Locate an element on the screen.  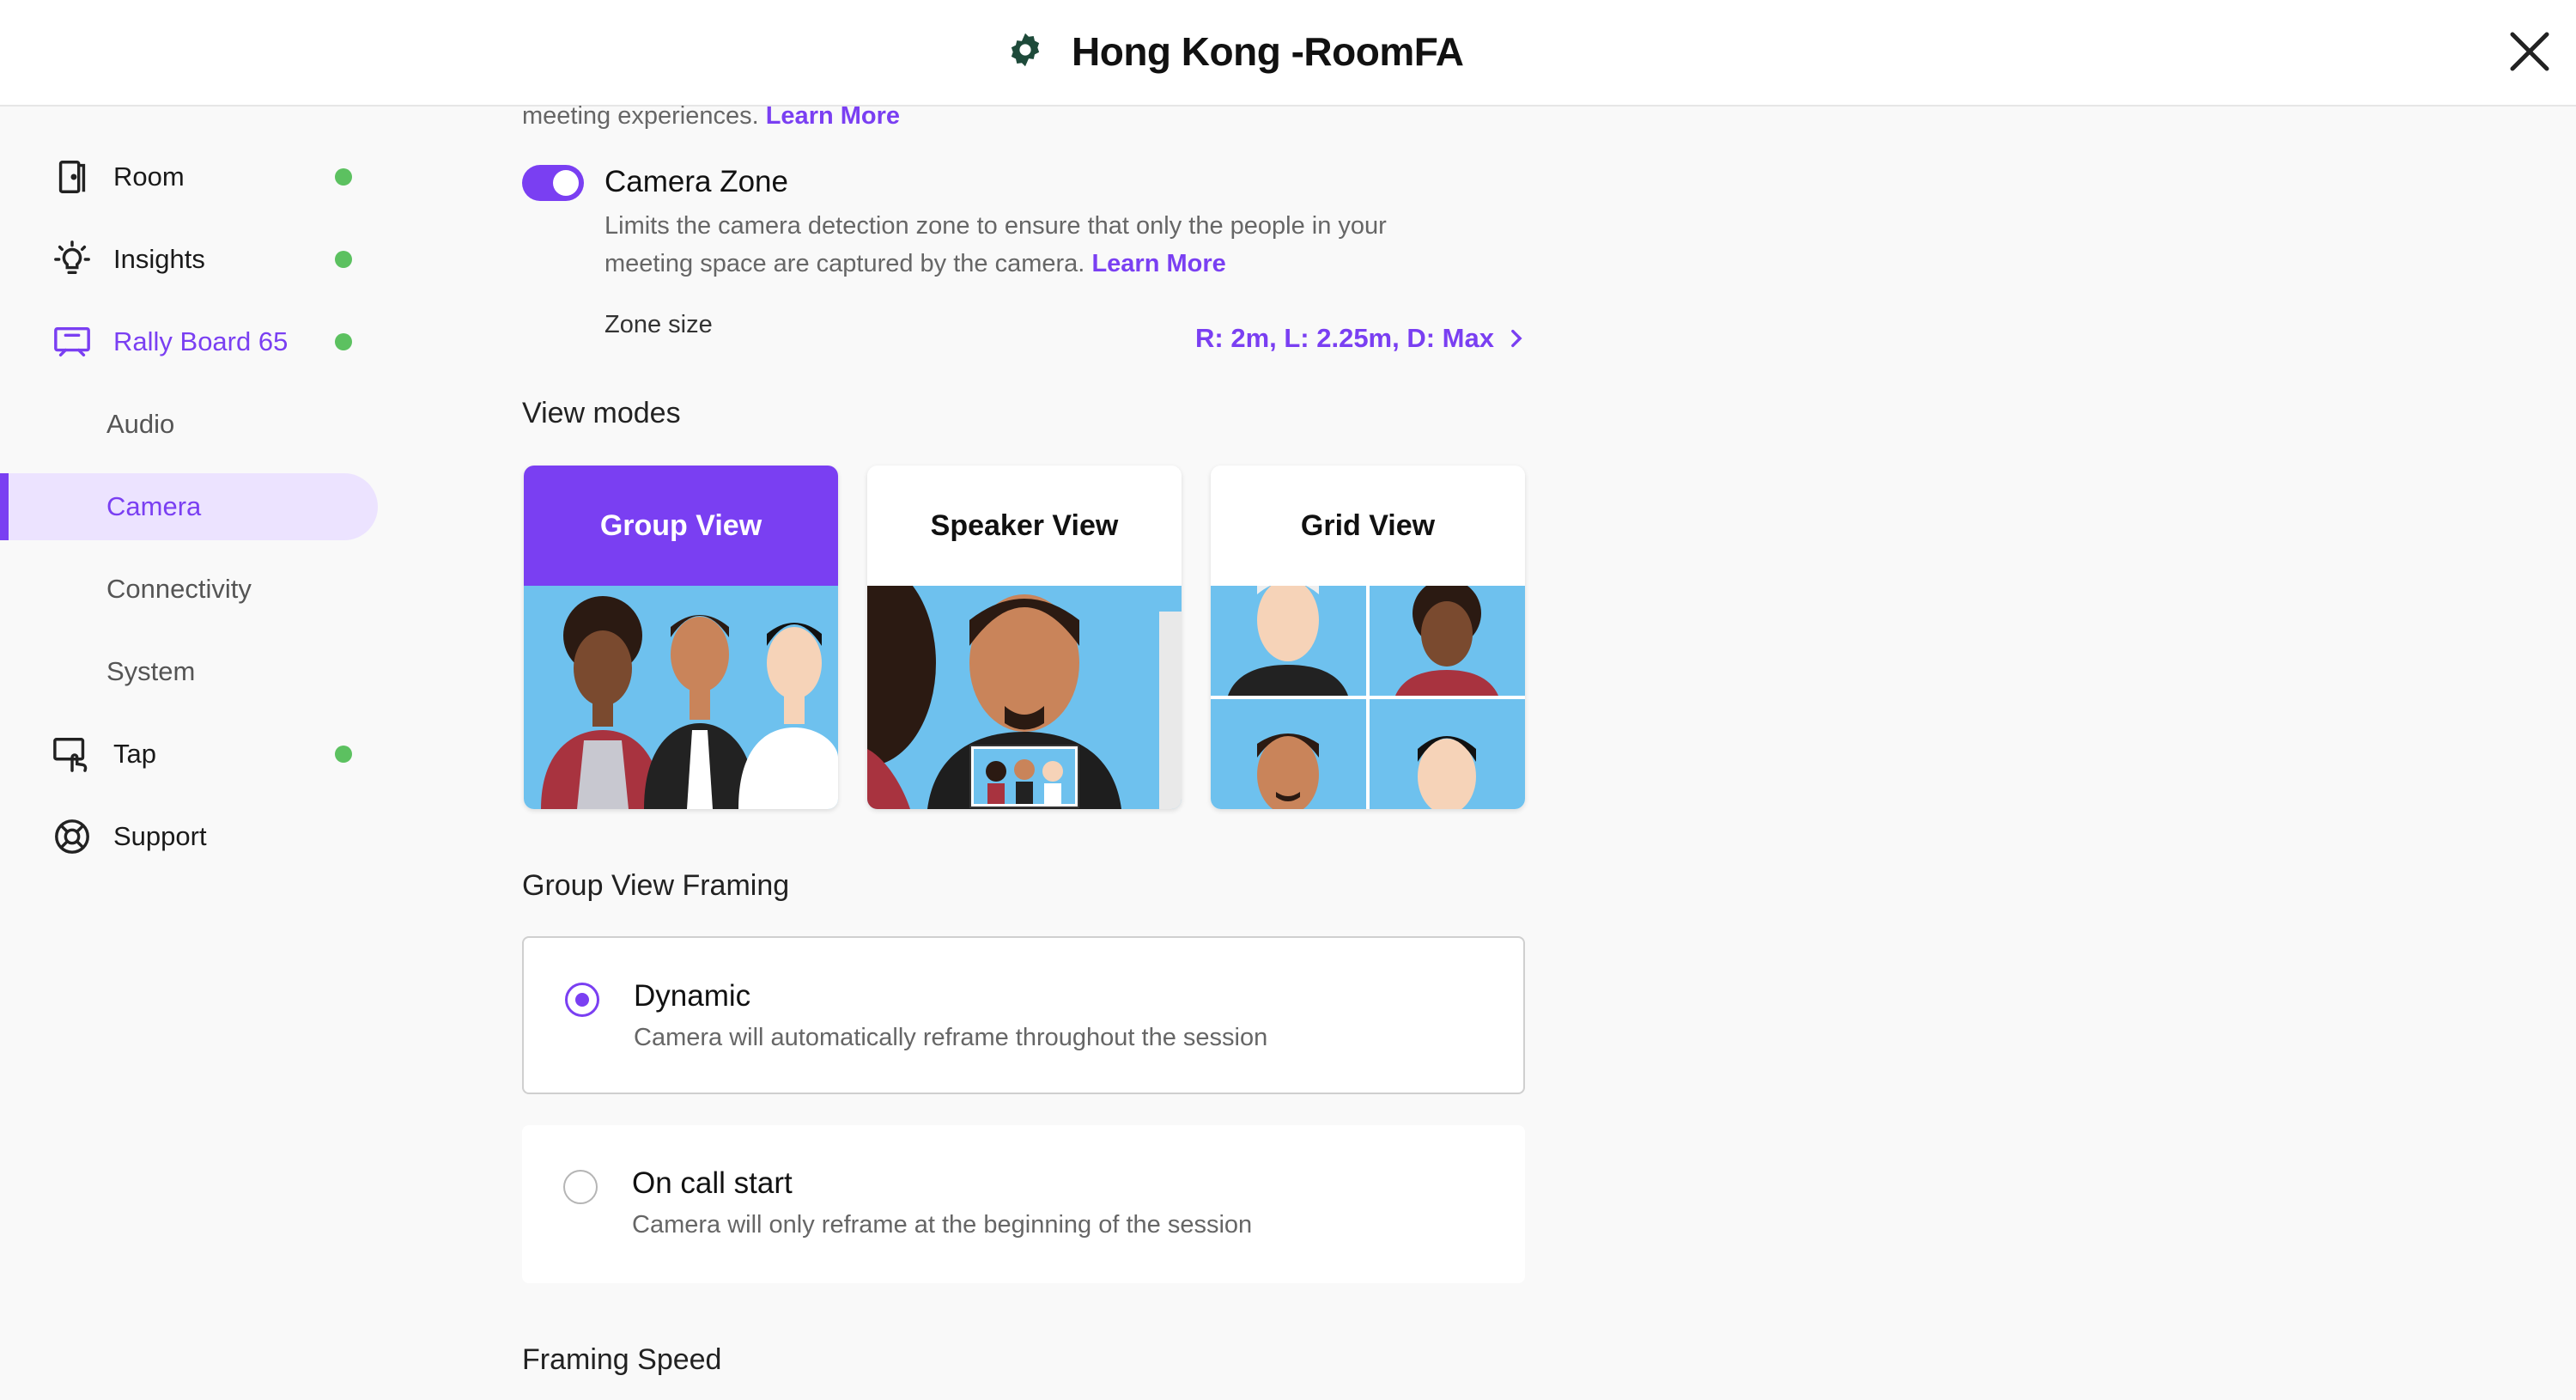
group-view-illustration is located at coordinates (681, 698).